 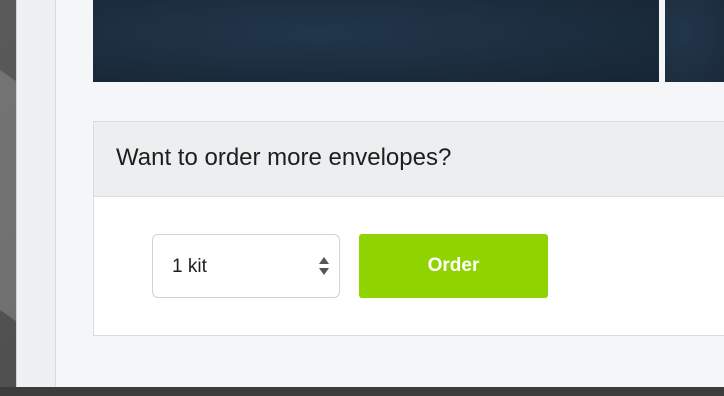 I want to click on bottom-edge, so click(x=362, y=391).